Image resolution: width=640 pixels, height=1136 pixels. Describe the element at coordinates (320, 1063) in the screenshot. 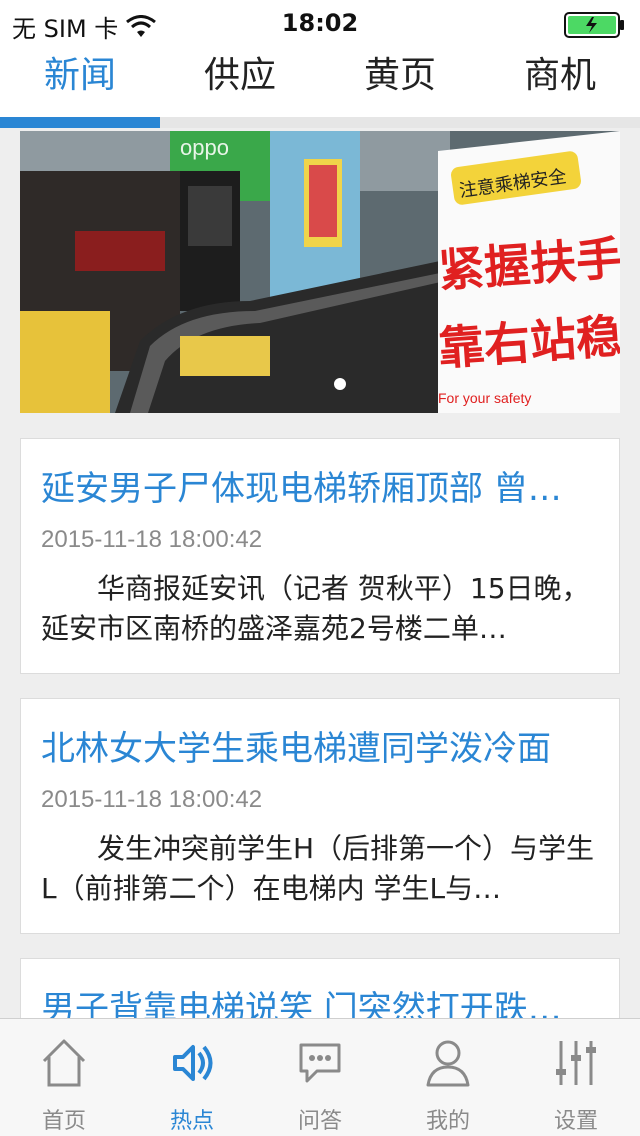

I see `chat-icon` at that location.